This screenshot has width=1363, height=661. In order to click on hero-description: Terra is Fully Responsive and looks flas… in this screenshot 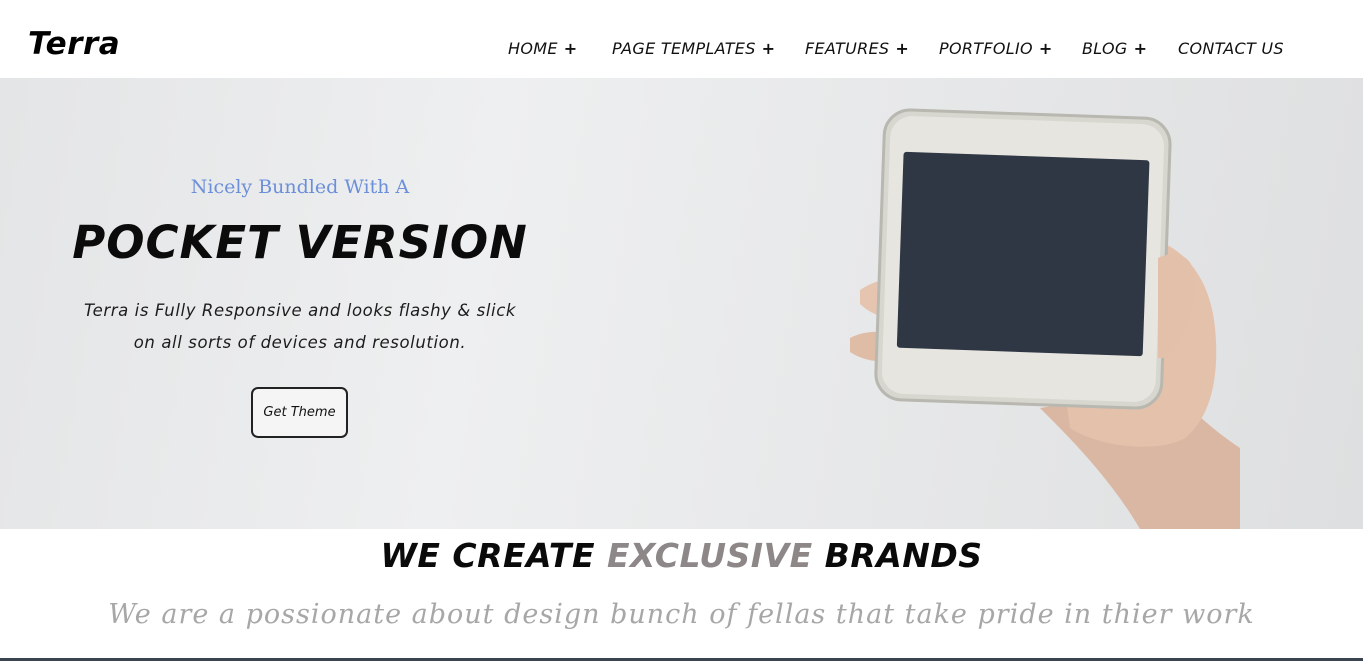, I will do `click(300, 327)`.